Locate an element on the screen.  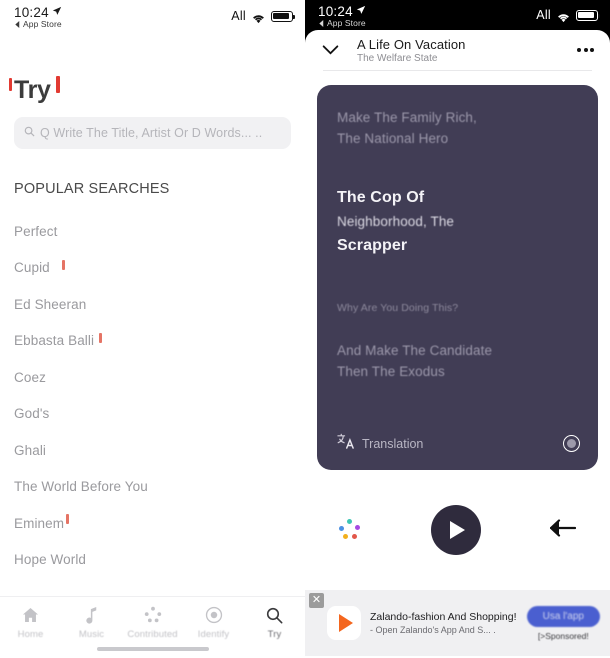
close-icon: ✕ is located at coordinates (316, 600).